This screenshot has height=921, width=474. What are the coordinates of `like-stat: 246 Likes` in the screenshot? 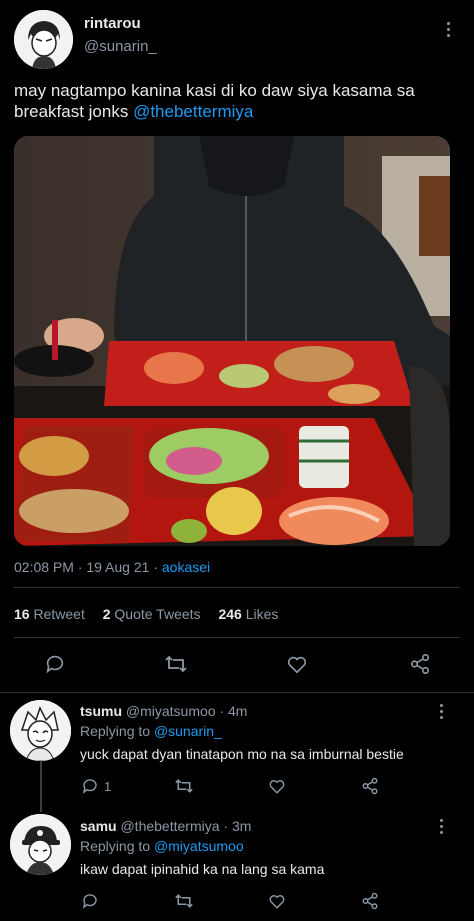 It's located at (248, 614).